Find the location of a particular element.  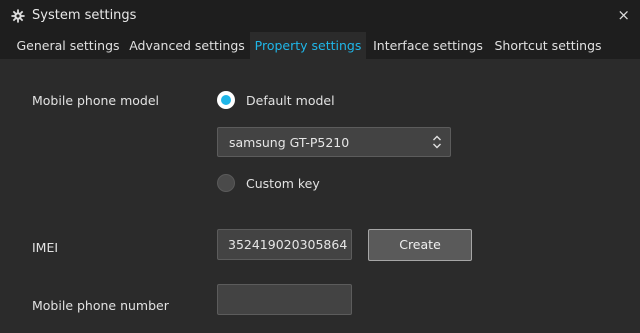

title-bar: System settings × is located at coordinates (320, 16).